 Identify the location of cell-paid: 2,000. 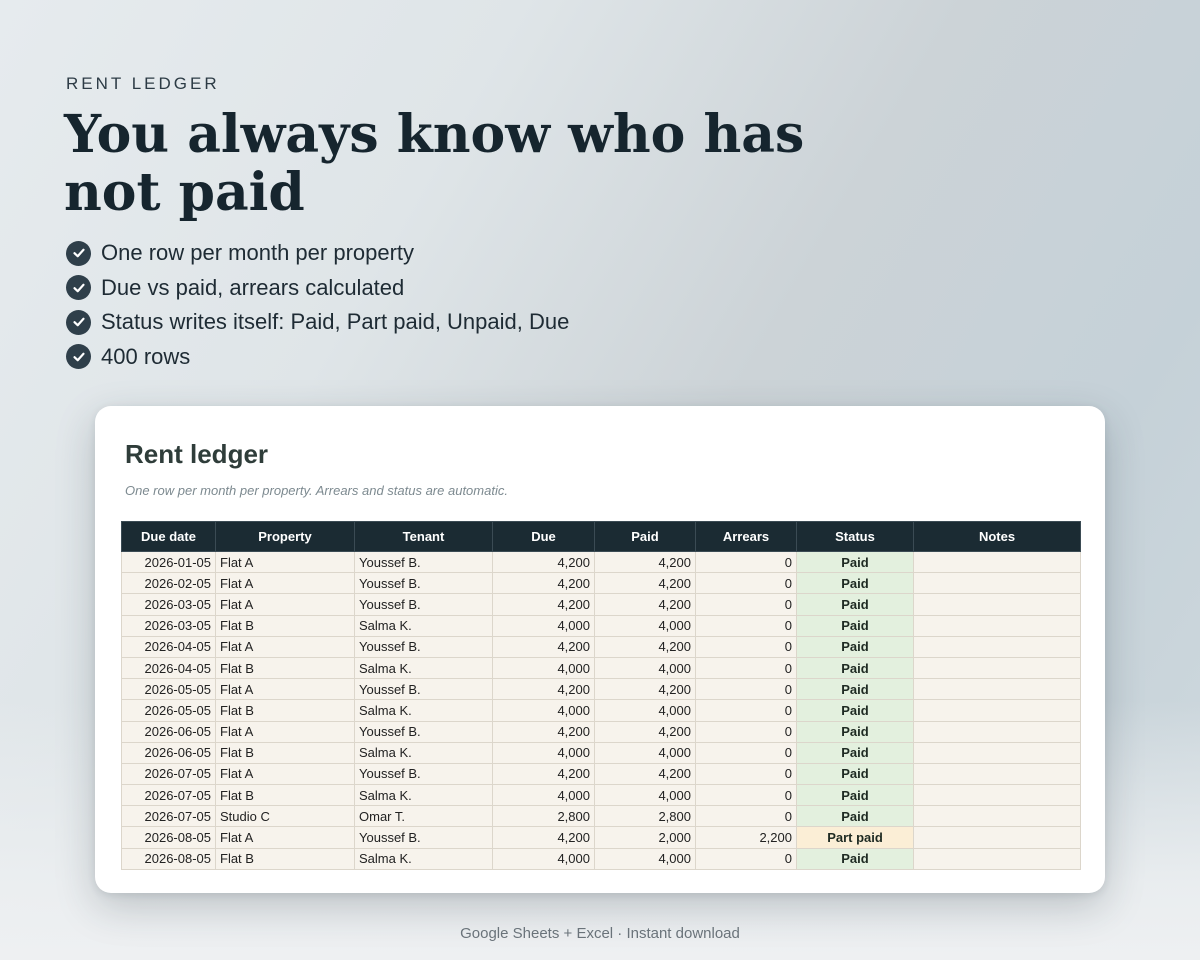
(645, 837).